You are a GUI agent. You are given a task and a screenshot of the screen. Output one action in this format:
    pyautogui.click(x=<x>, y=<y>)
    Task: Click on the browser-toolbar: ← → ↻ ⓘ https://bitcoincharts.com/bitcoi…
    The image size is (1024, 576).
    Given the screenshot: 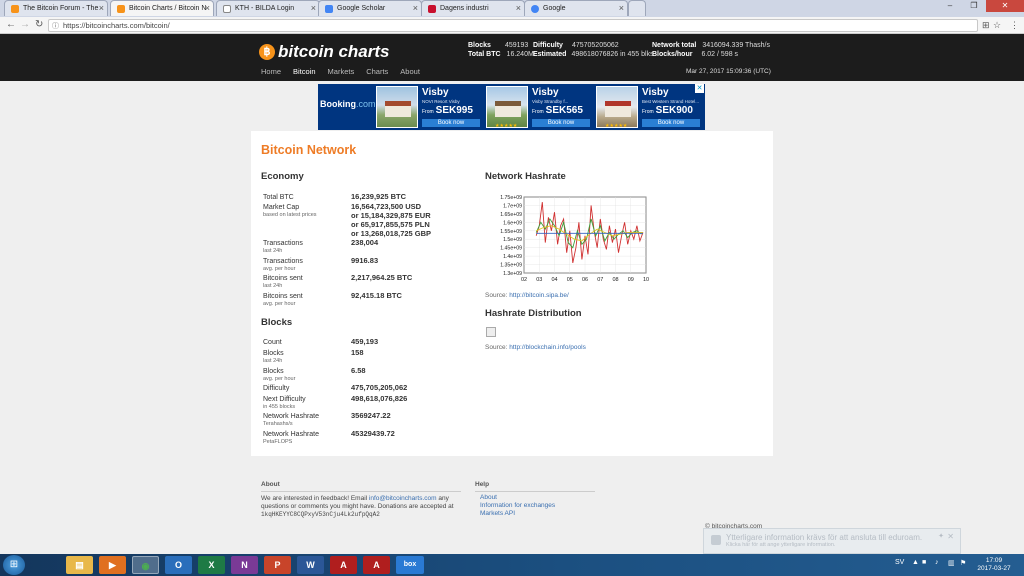 What is the action you would take?
    pyautogui.click(x=512, y=25)
    